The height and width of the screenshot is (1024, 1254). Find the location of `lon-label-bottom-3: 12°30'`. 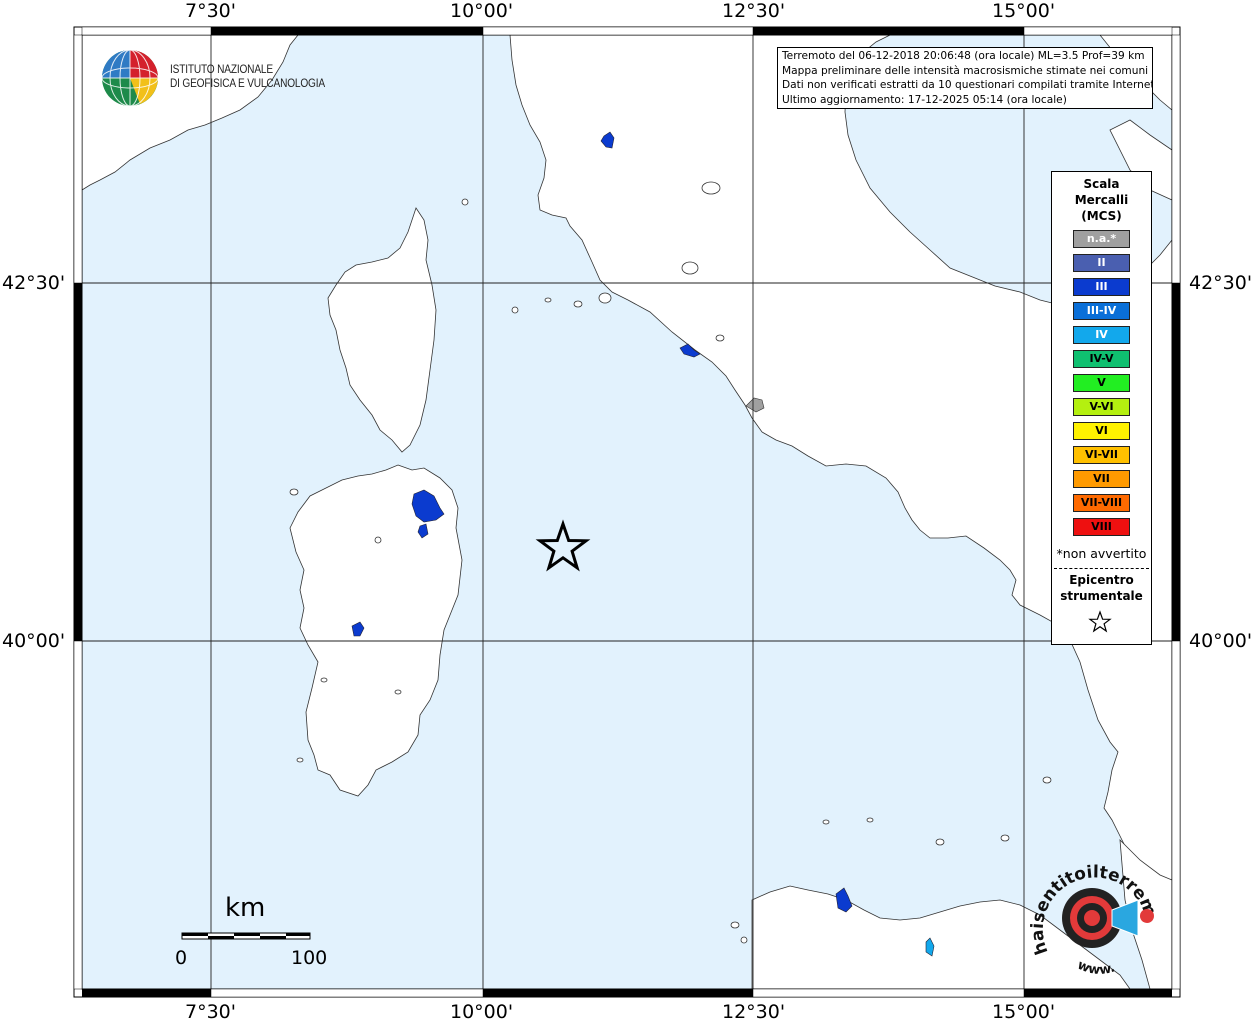

lon-label-bottom-3: 12°30' is located at coordinates (754, 1012).